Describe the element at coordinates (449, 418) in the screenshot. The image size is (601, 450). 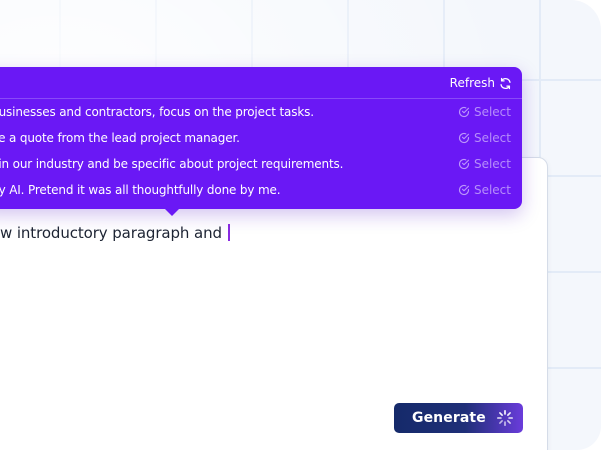
I see `generate-label: Generate` at that location.